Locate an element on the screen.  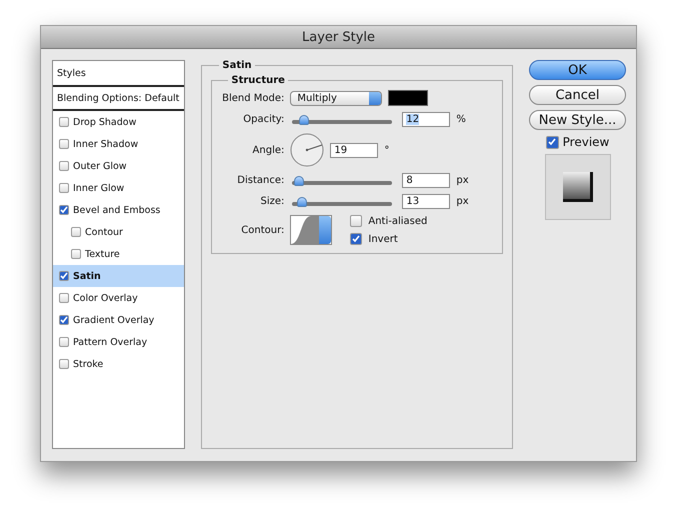
sidebar-item: Bevel and Emboss is located at coordinates (116, 210).